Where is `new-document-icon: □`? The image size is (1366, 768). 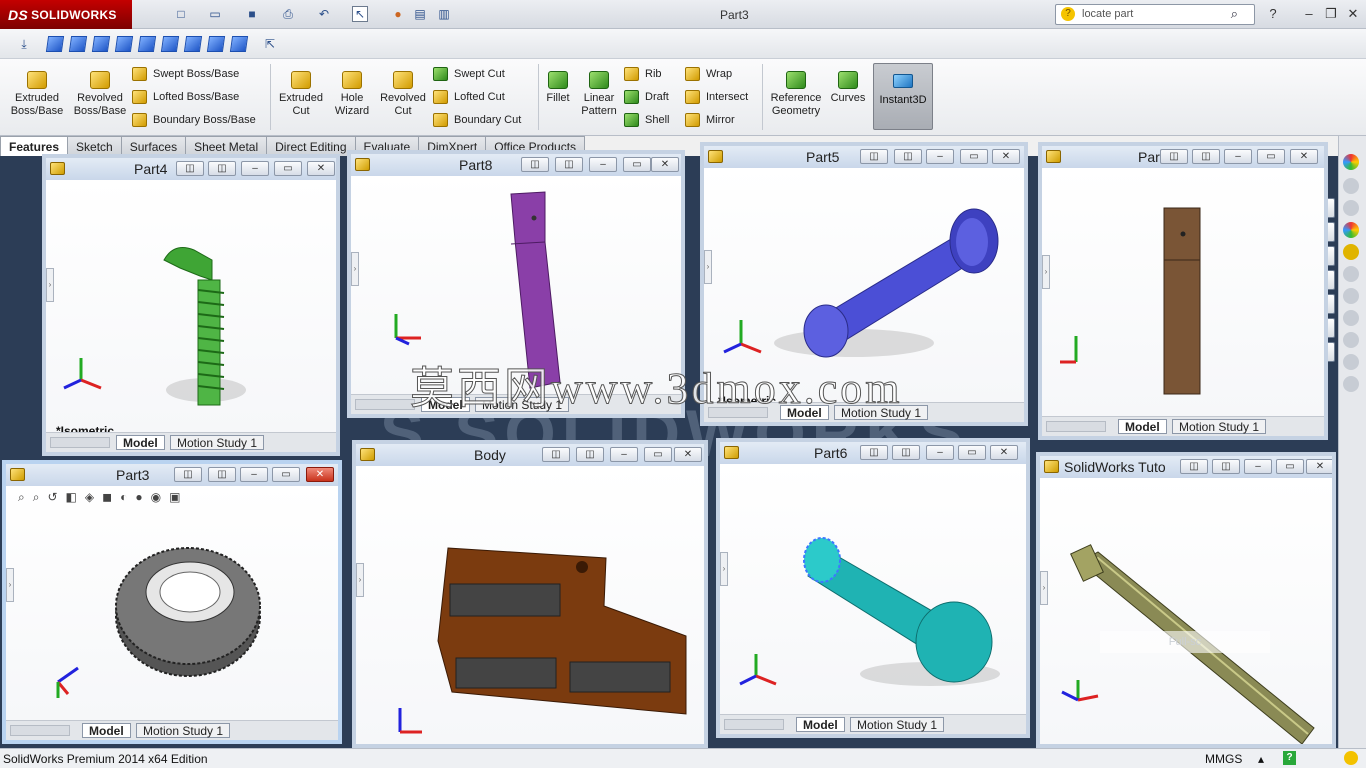 new-document-icon: □ is located at coordinates (181, 14).